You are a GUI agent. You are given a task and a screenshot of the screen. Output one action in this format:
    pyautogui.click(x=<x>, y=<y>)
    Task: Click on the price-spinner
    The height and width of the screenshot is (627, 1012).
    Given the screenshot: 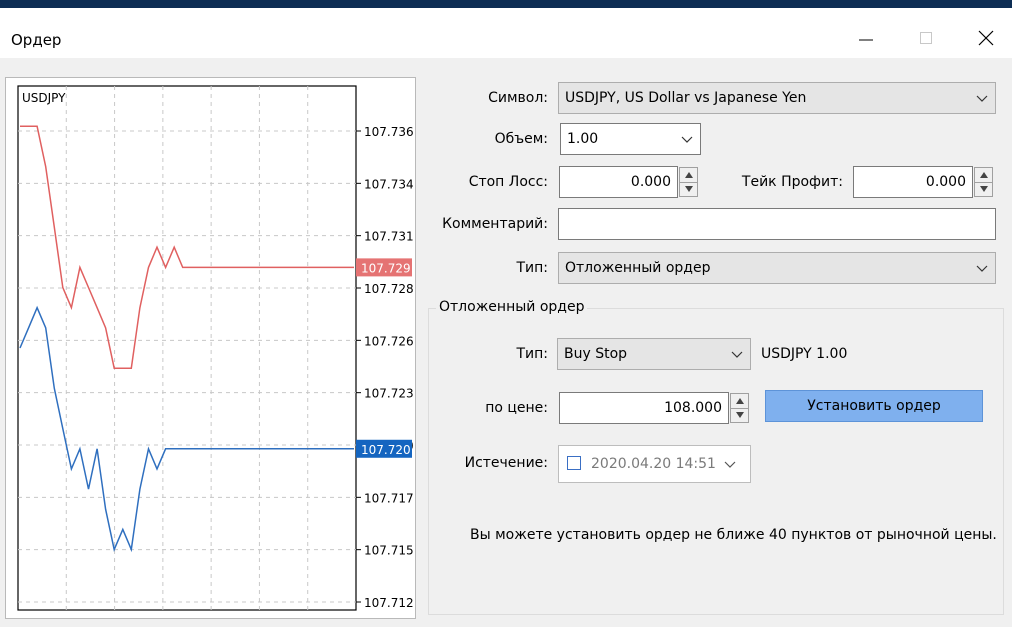 What is the action you would take?
    pyautogui.click(x=739, y=408)
    